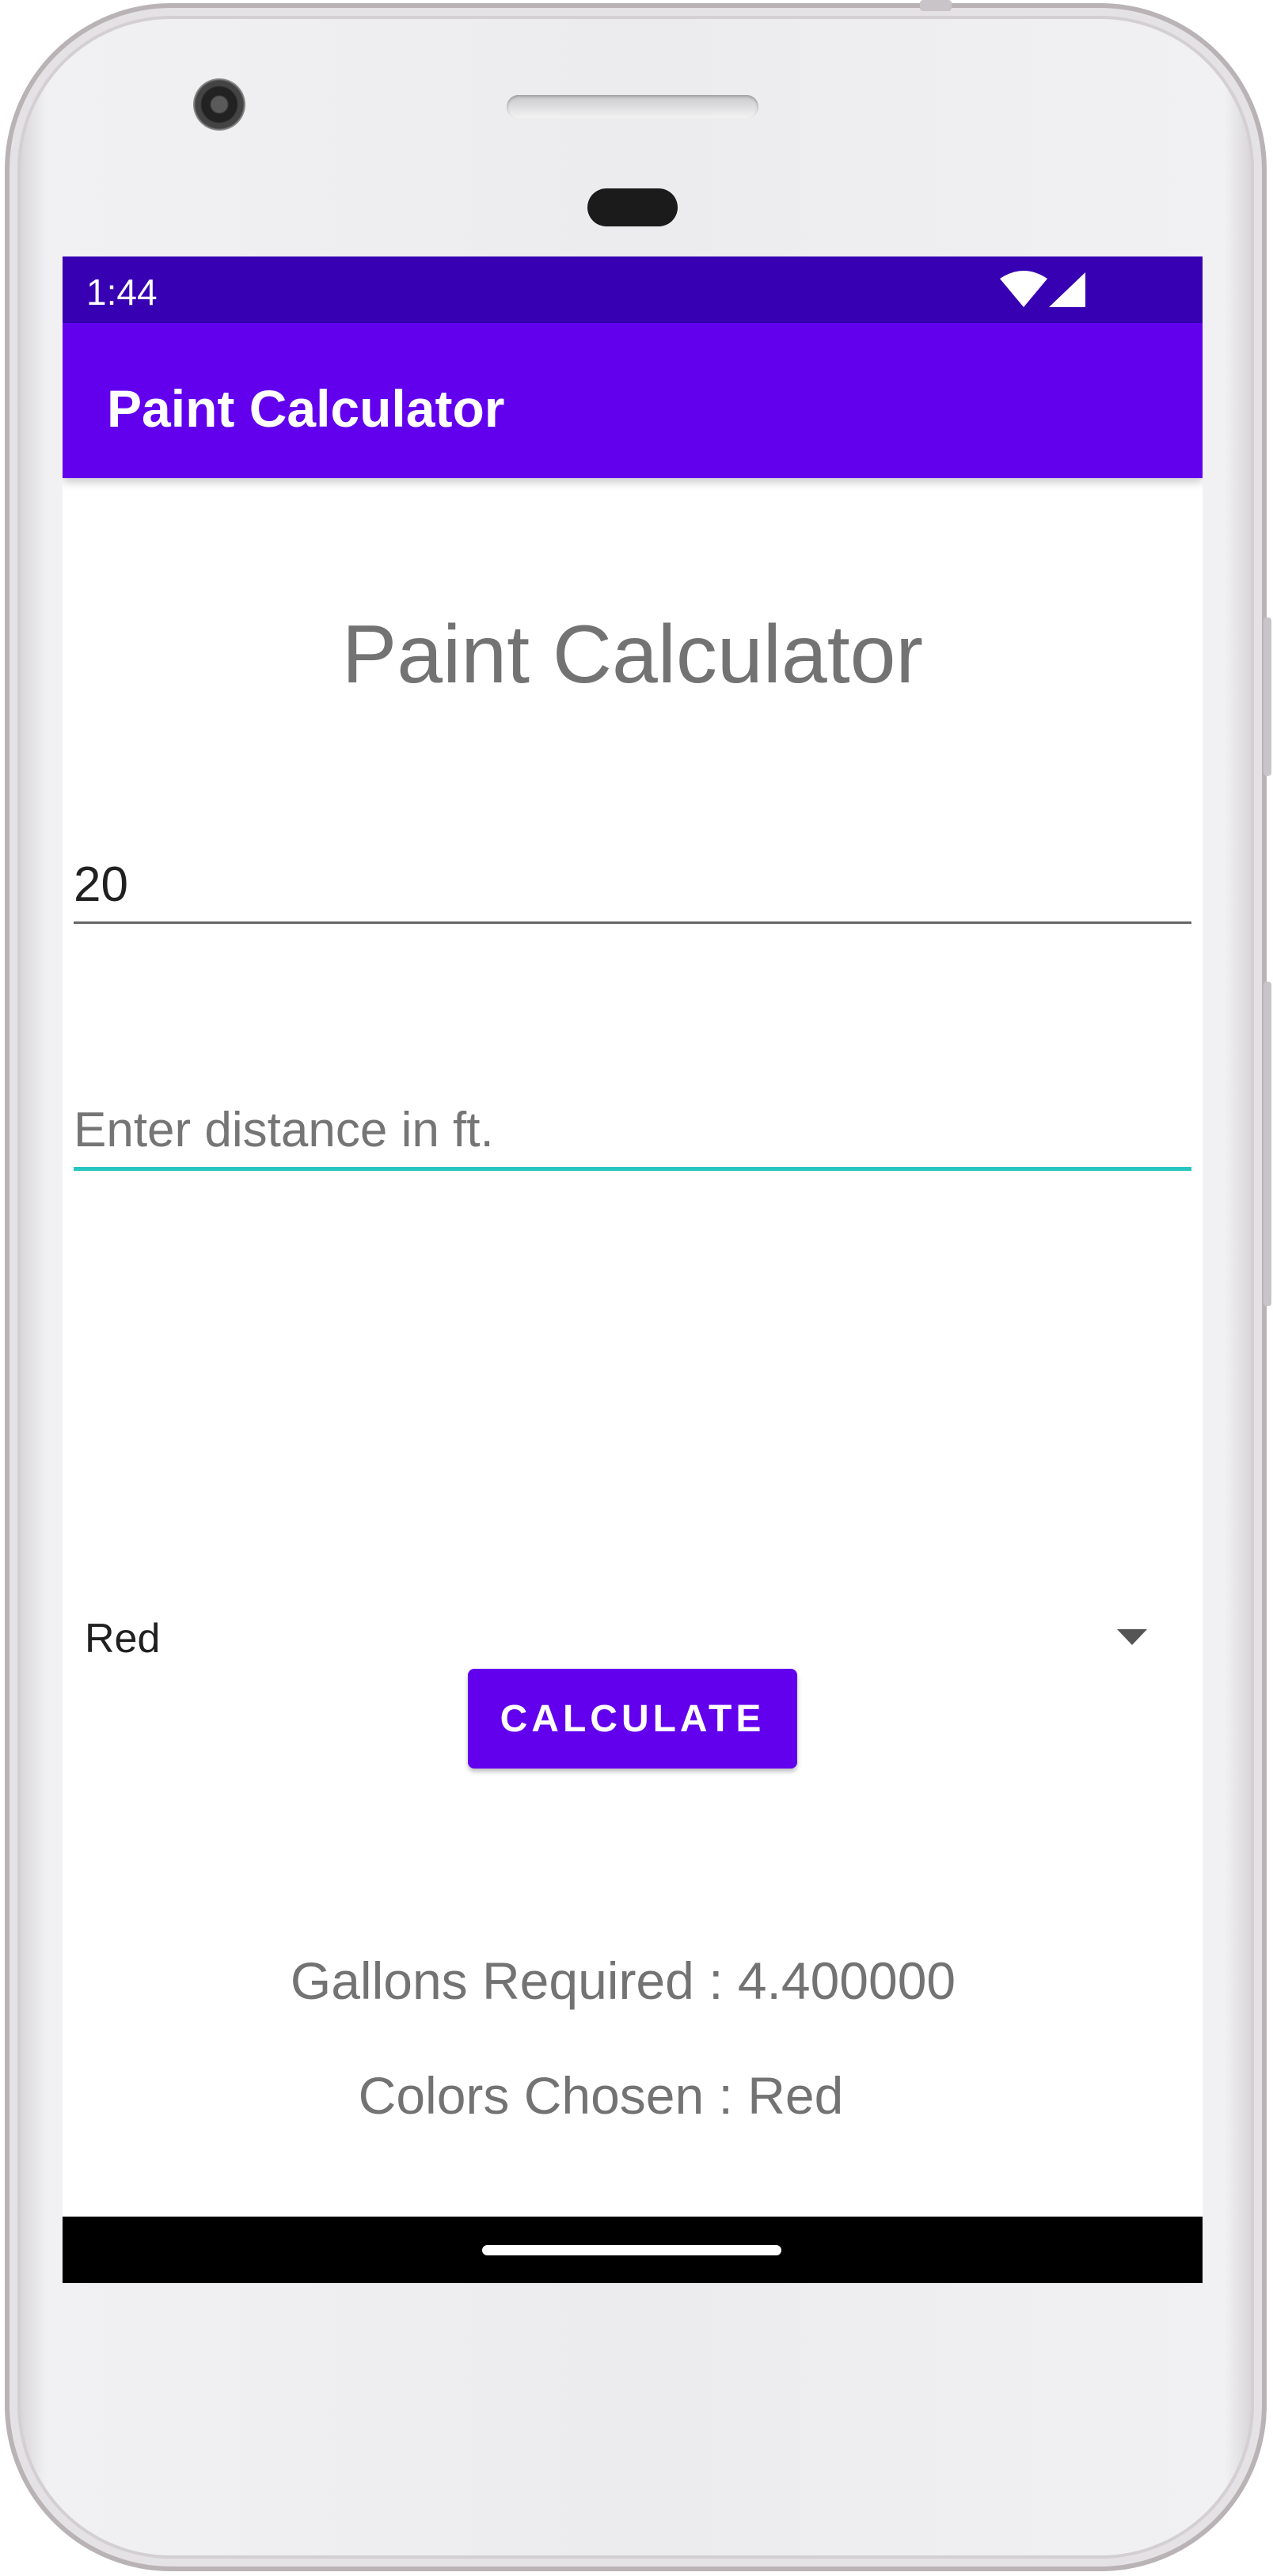  What do you see at coordinates (632, 207) in the screenshot?
I see `proximity-sensor` at bounding box center [632, 207].